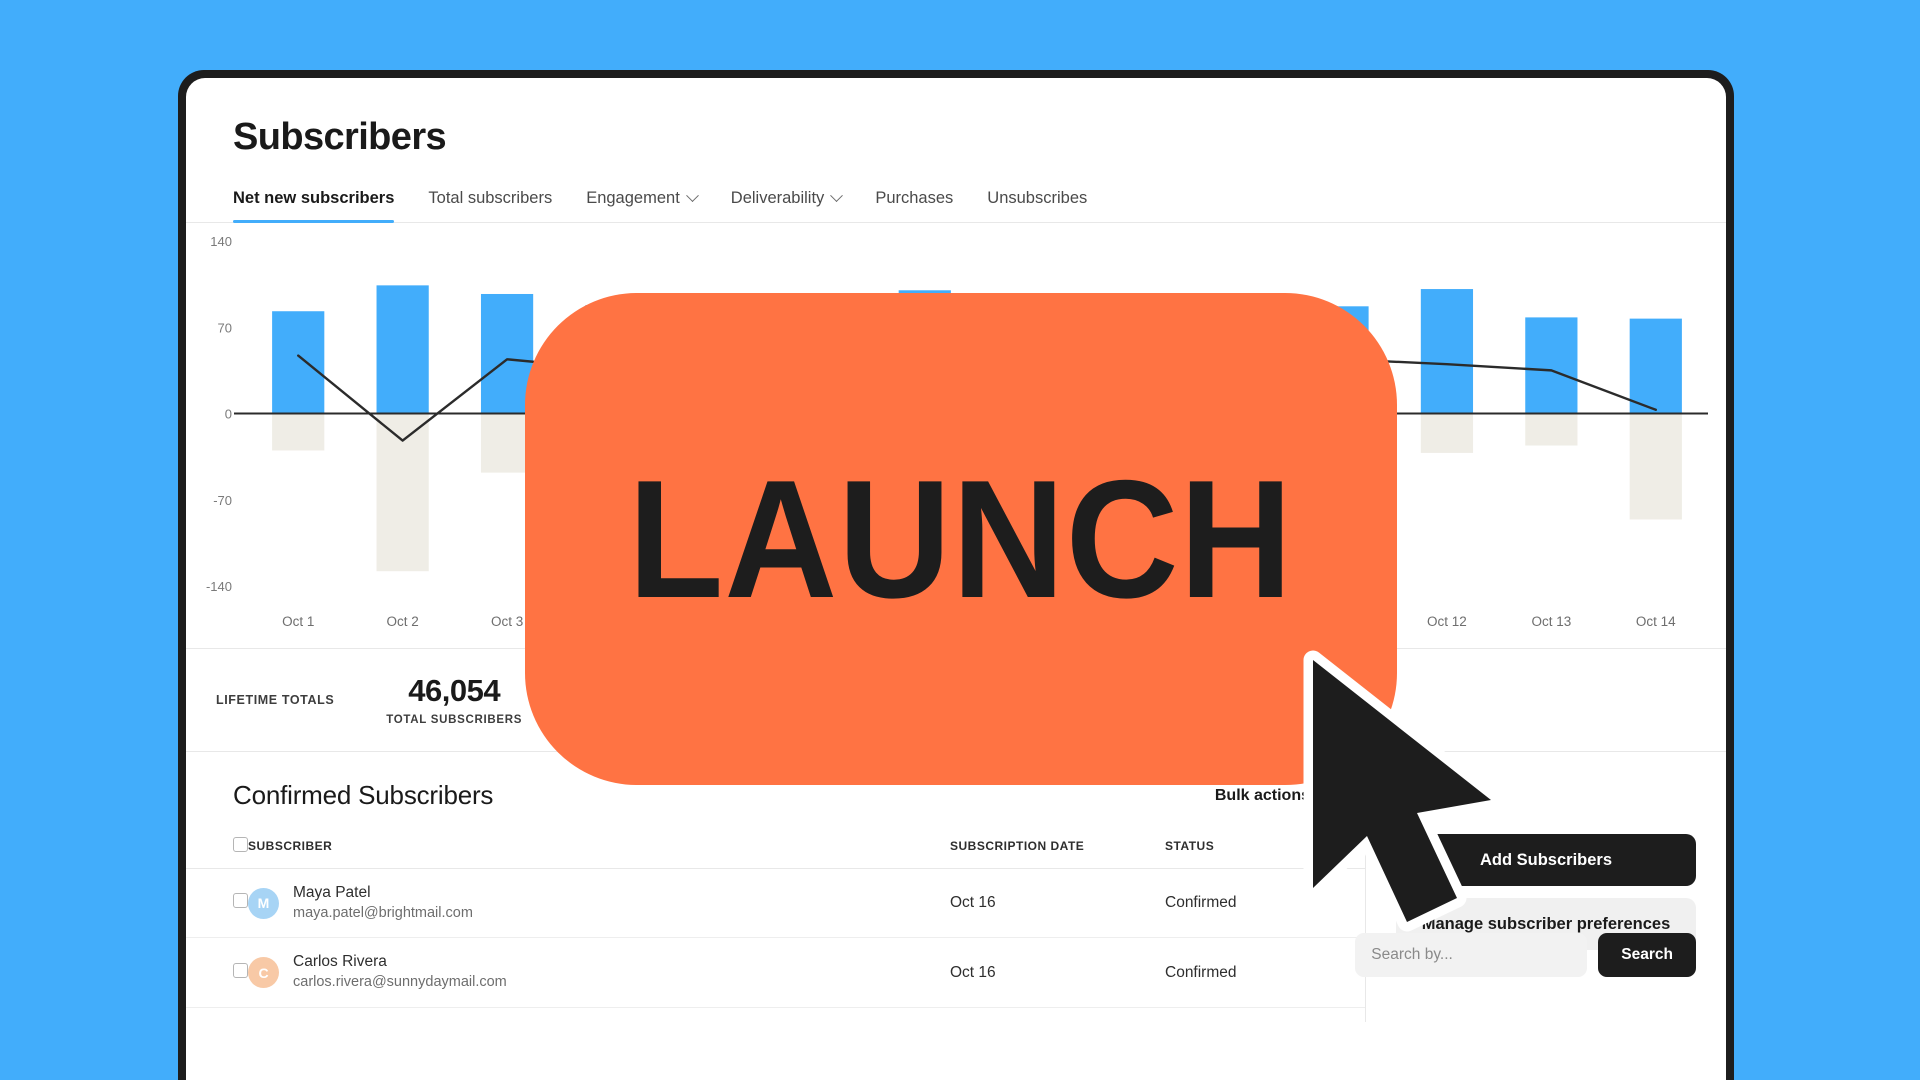 This screenshot has height=1080, width=1920. I want to click on tab-label: Unsubscribes, so click(1037, 198).